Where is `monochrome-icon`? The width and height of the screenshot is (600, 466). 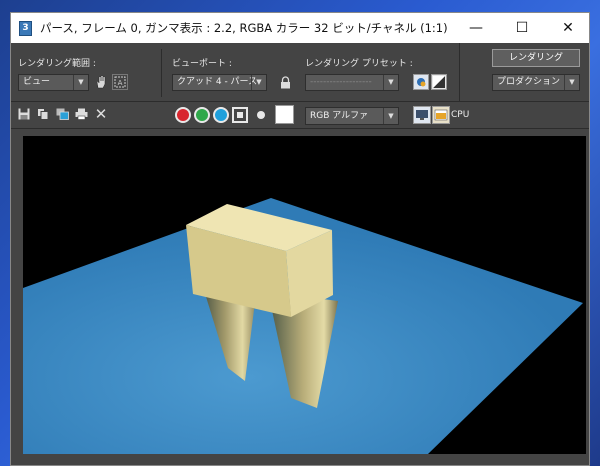
monochrome-icon is located at coordinates (261, 115).